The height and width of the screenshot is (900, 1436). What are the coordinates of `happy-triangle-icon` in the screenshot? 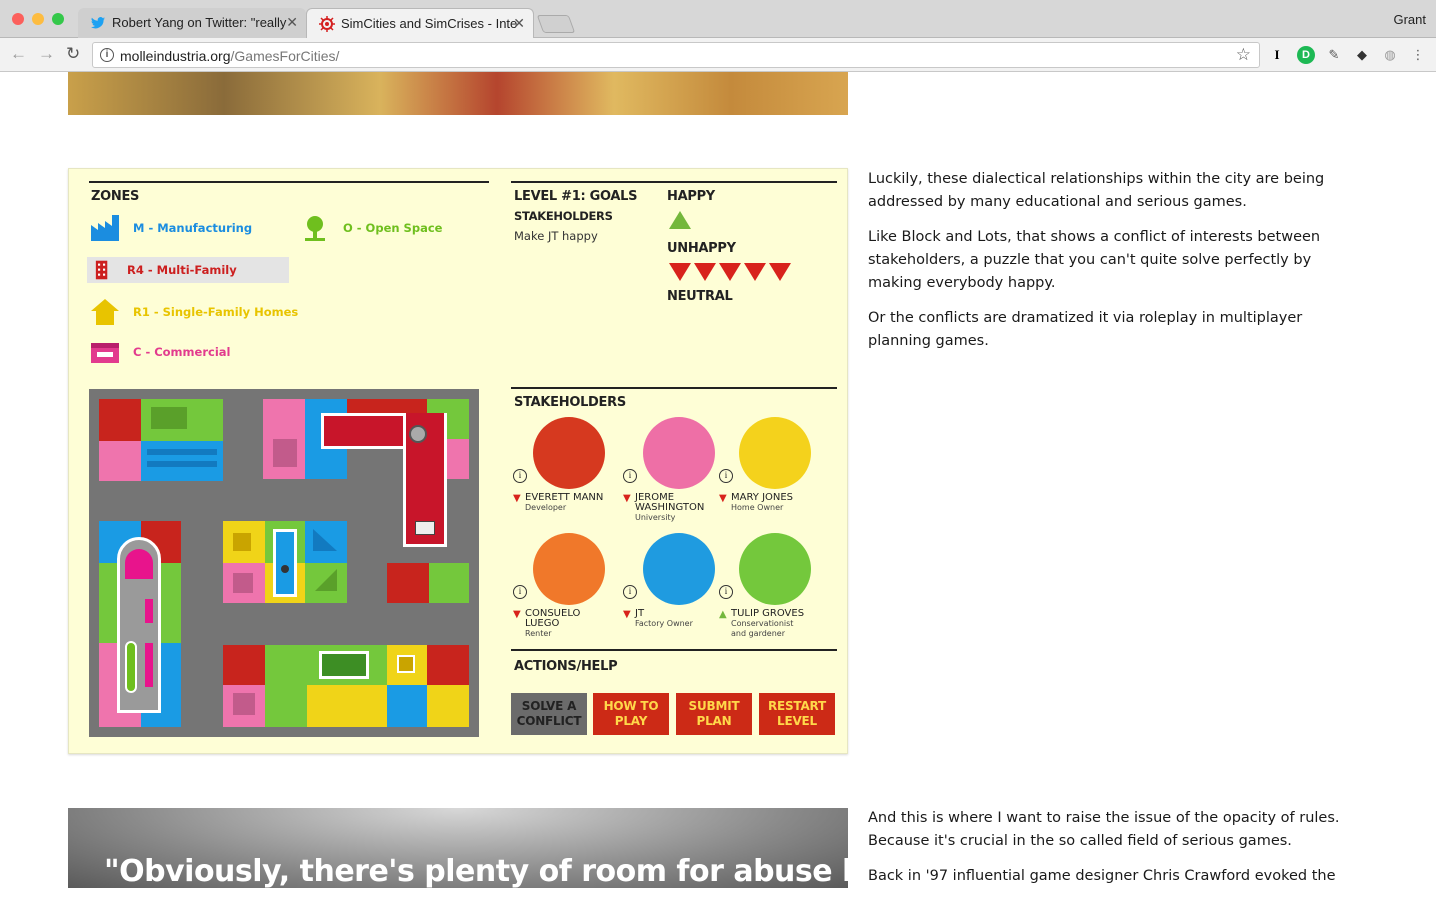 It's located at (680, 220).